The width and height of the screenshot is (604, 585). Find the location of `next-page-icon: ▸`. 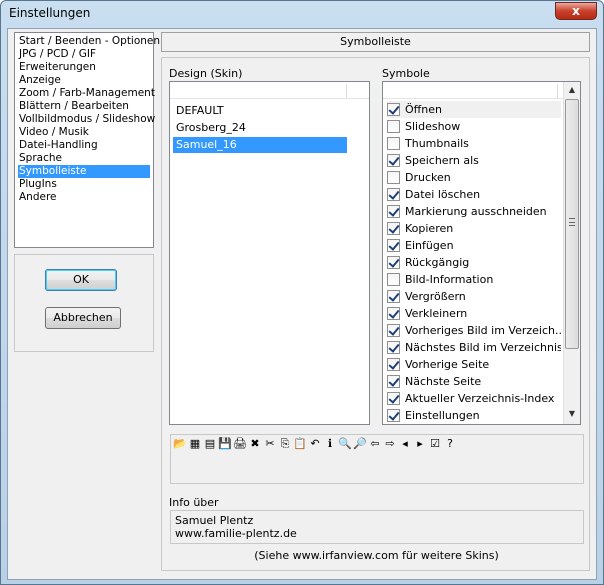

next-page-icon: ▸ is located at coordinates (420, 443).